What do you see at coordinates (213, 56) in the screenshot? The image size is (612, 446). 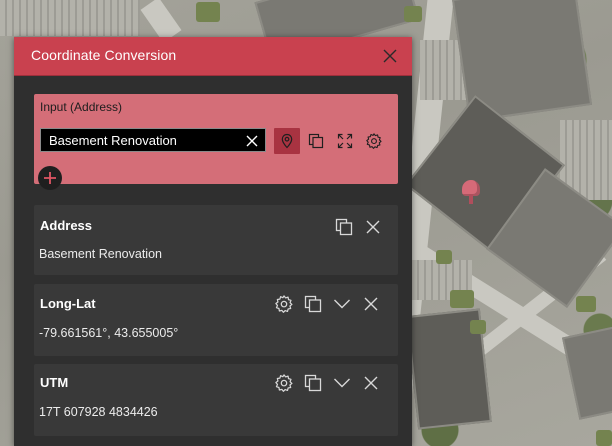 I see `panel-titlebar: Coordinate Conversion` at bounding box center [213, 56].